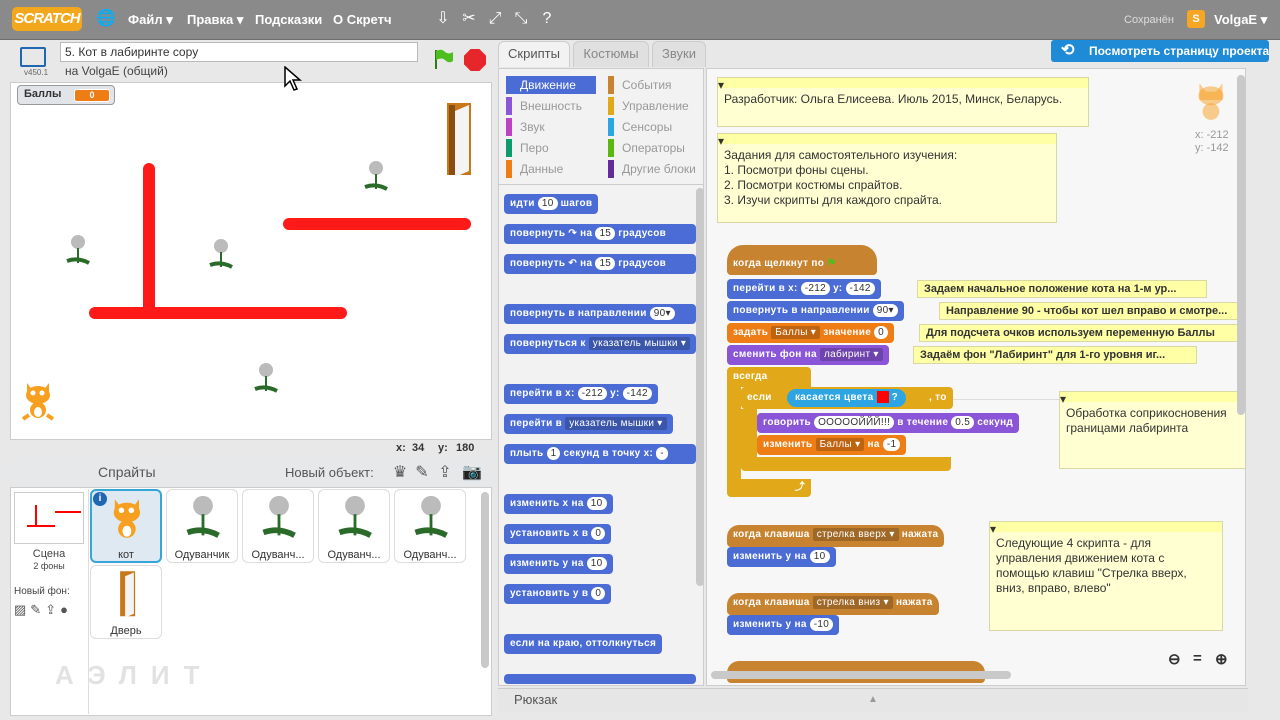 This screenshot has height=720, width=1280. Describe the element at coordinates (49, 518) in the screenshot. I see `stage-thumbnail` at that location.